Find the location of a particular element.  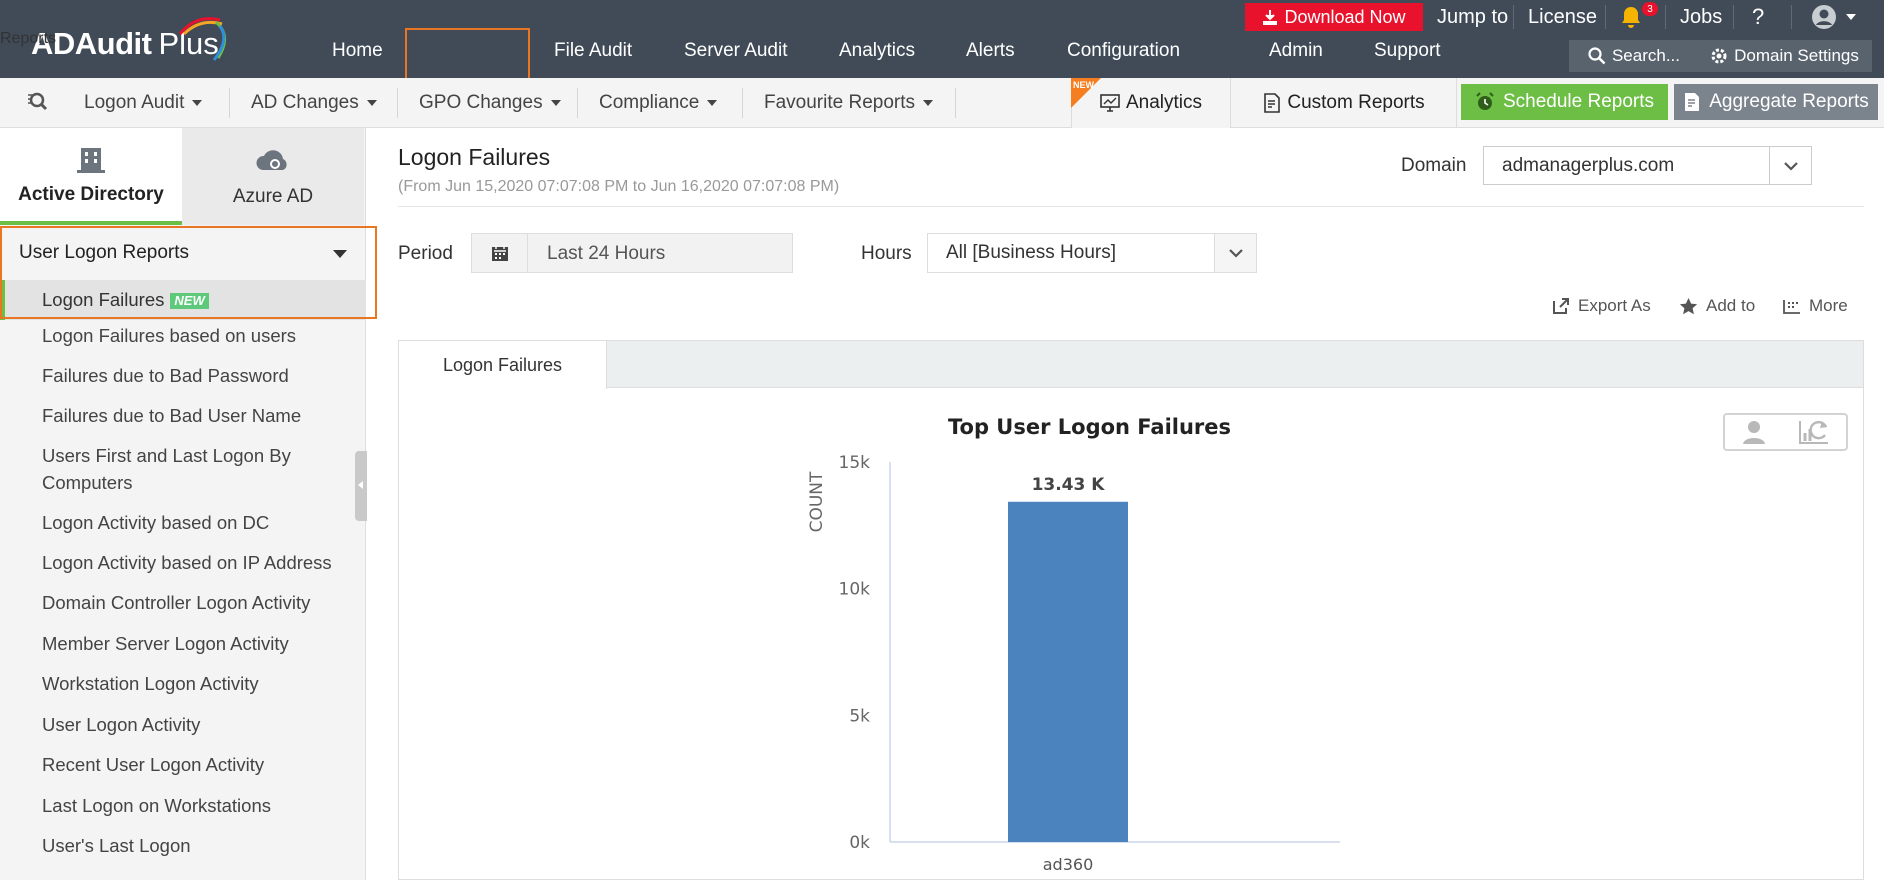

nav-configuration: Configuration is located at coordinates (1123, 51).